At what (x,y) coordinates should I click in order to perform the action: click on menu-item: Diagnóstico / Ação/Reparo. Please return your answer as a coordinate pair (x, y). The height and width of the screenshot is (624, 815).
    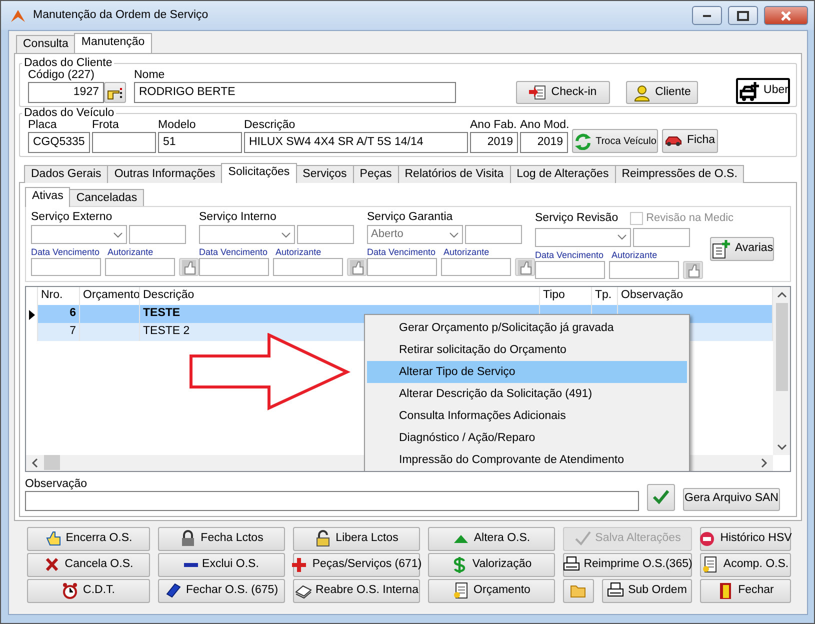
    Looking at the image, I should click on (527, 437).